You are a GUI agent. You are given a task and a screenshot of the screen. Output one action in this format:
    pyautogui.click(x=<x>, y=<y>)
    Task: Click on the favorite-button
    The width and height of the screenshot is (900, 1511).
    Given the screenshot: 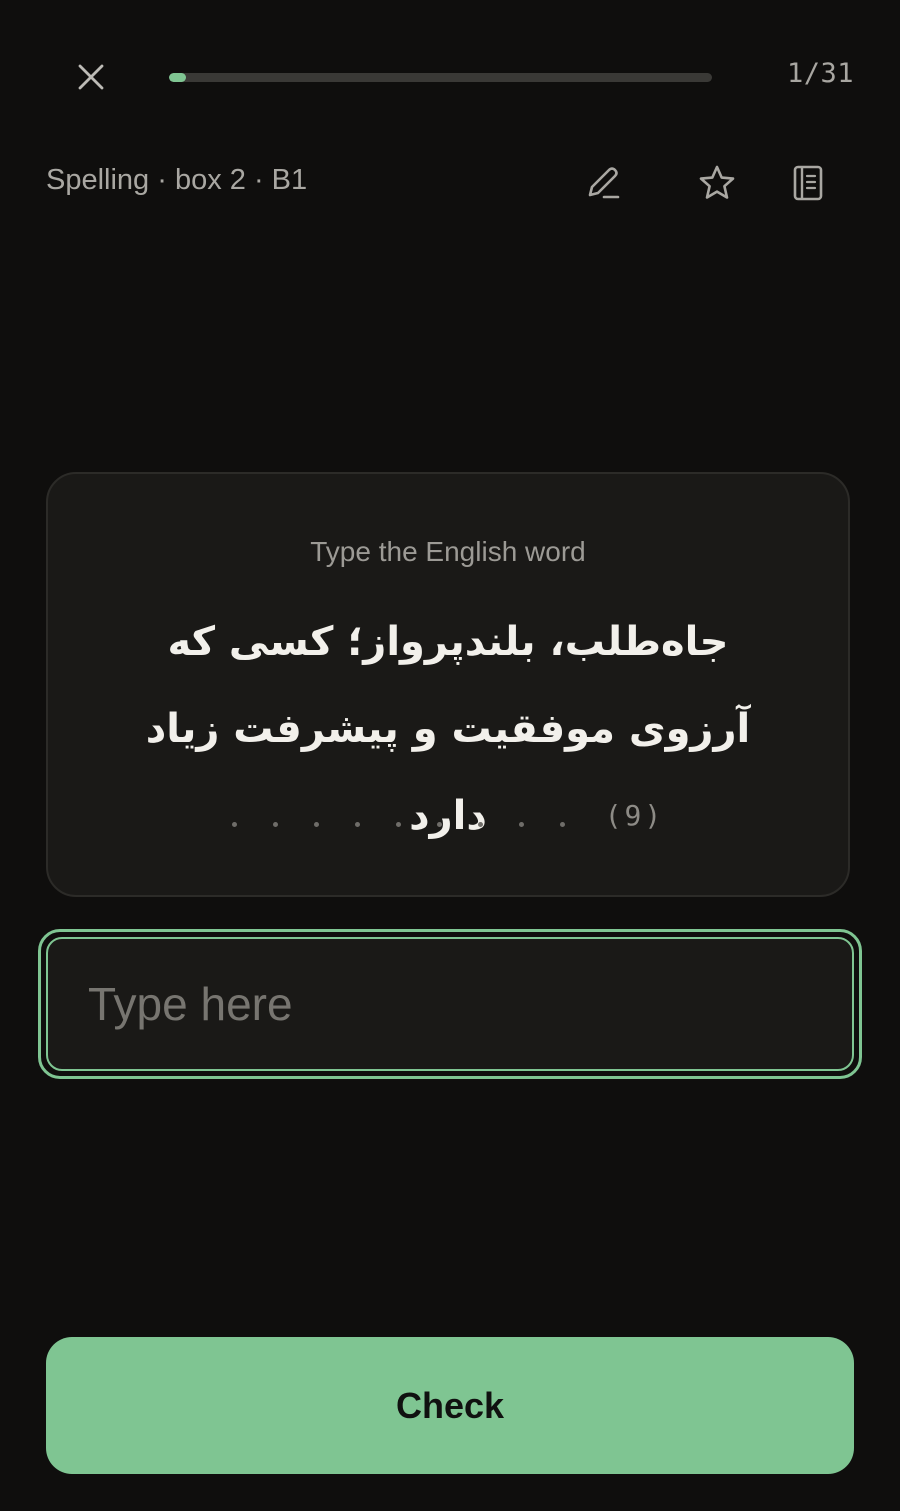 What is the action you would take?
    pyautogui.click(x=717, y=183)
    